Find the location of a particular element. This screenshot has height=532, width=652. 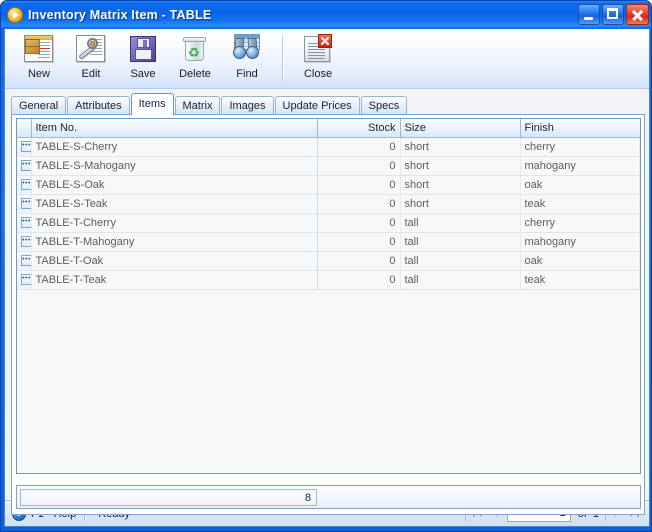

table-row: TABLE-S-Teak 0 short teak is located at coordinates (328, 204).